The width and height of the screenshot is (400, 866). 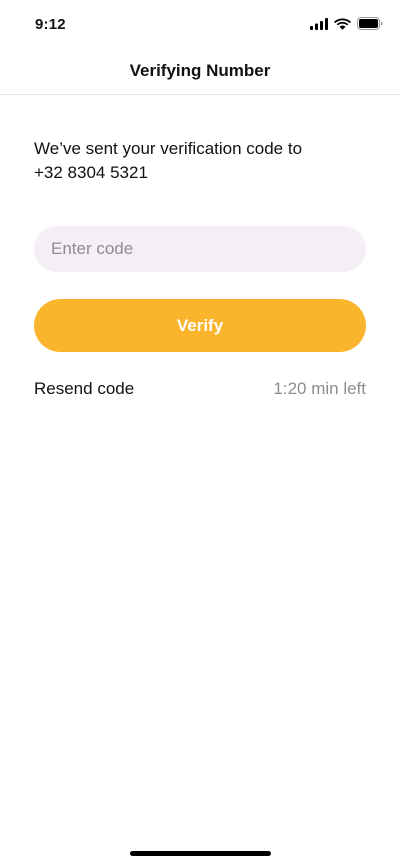 What do you see at coordinates (91, 172) in the screenshot?
I see `phone-number: +32 8304 5321` at bounding box center [91, 172].